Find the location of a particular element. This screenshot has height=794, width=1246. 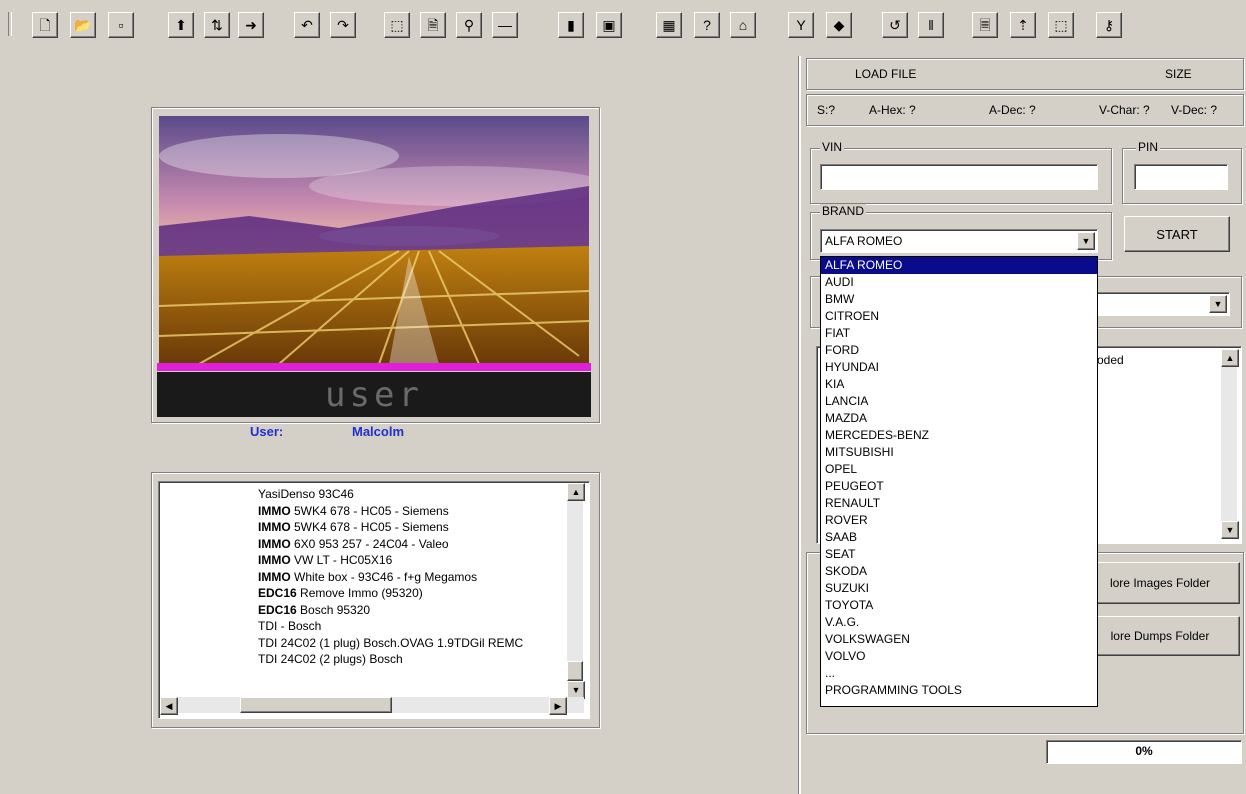

brand-option: MERCEDES-BENZ is located at coordinates (959, 435).